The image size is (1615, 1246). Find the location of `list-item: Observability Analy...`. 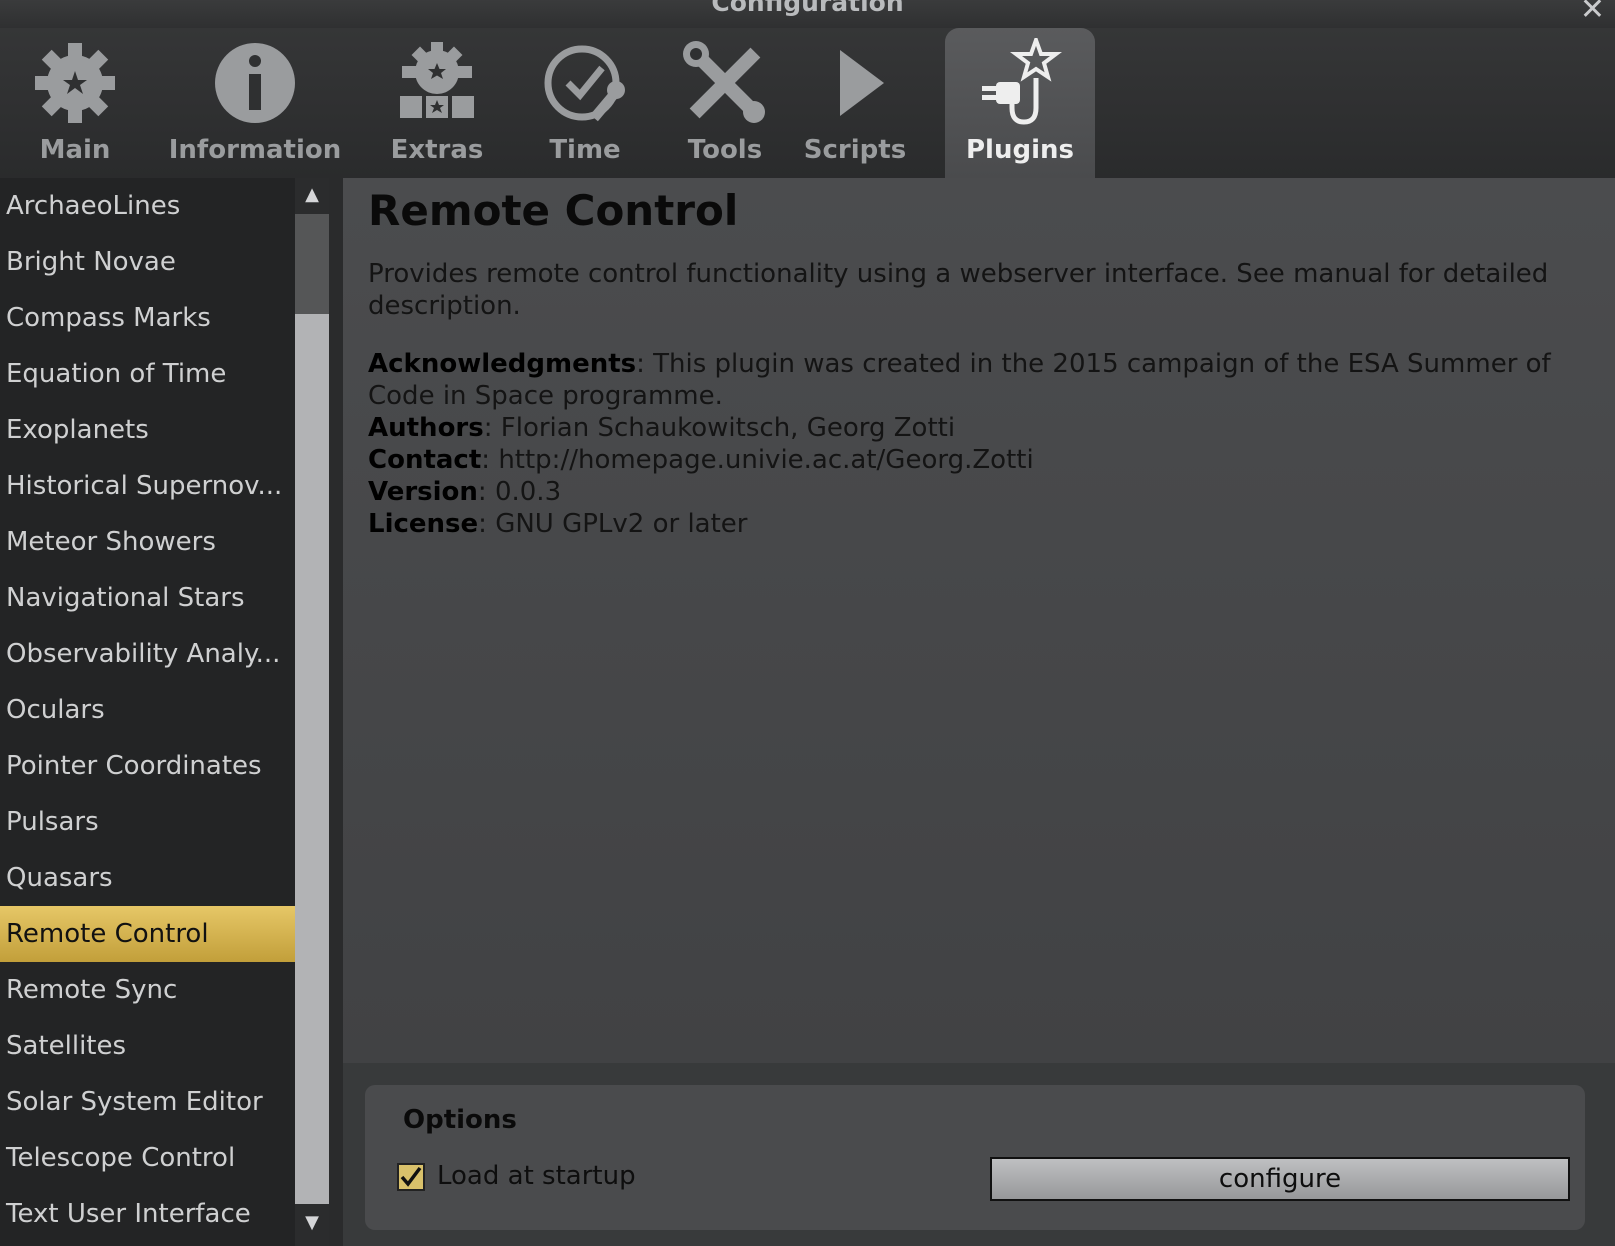

list-item: Observability Analy... is located at coordinates (147, 654).